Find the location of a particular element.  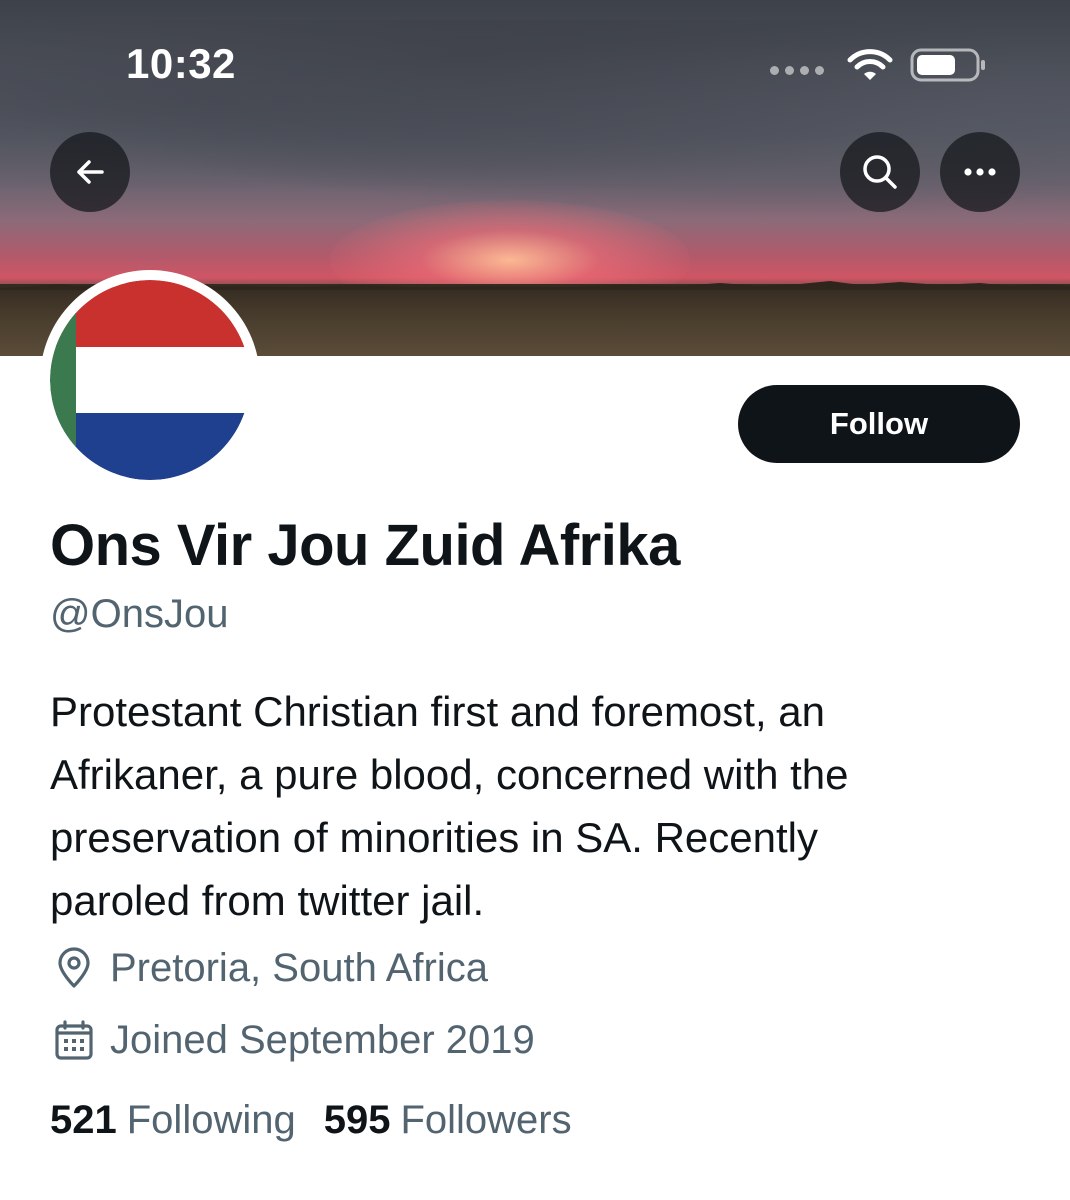

profile-stats: 521 Following 595 Followers is located at coordinates (325, 1120).